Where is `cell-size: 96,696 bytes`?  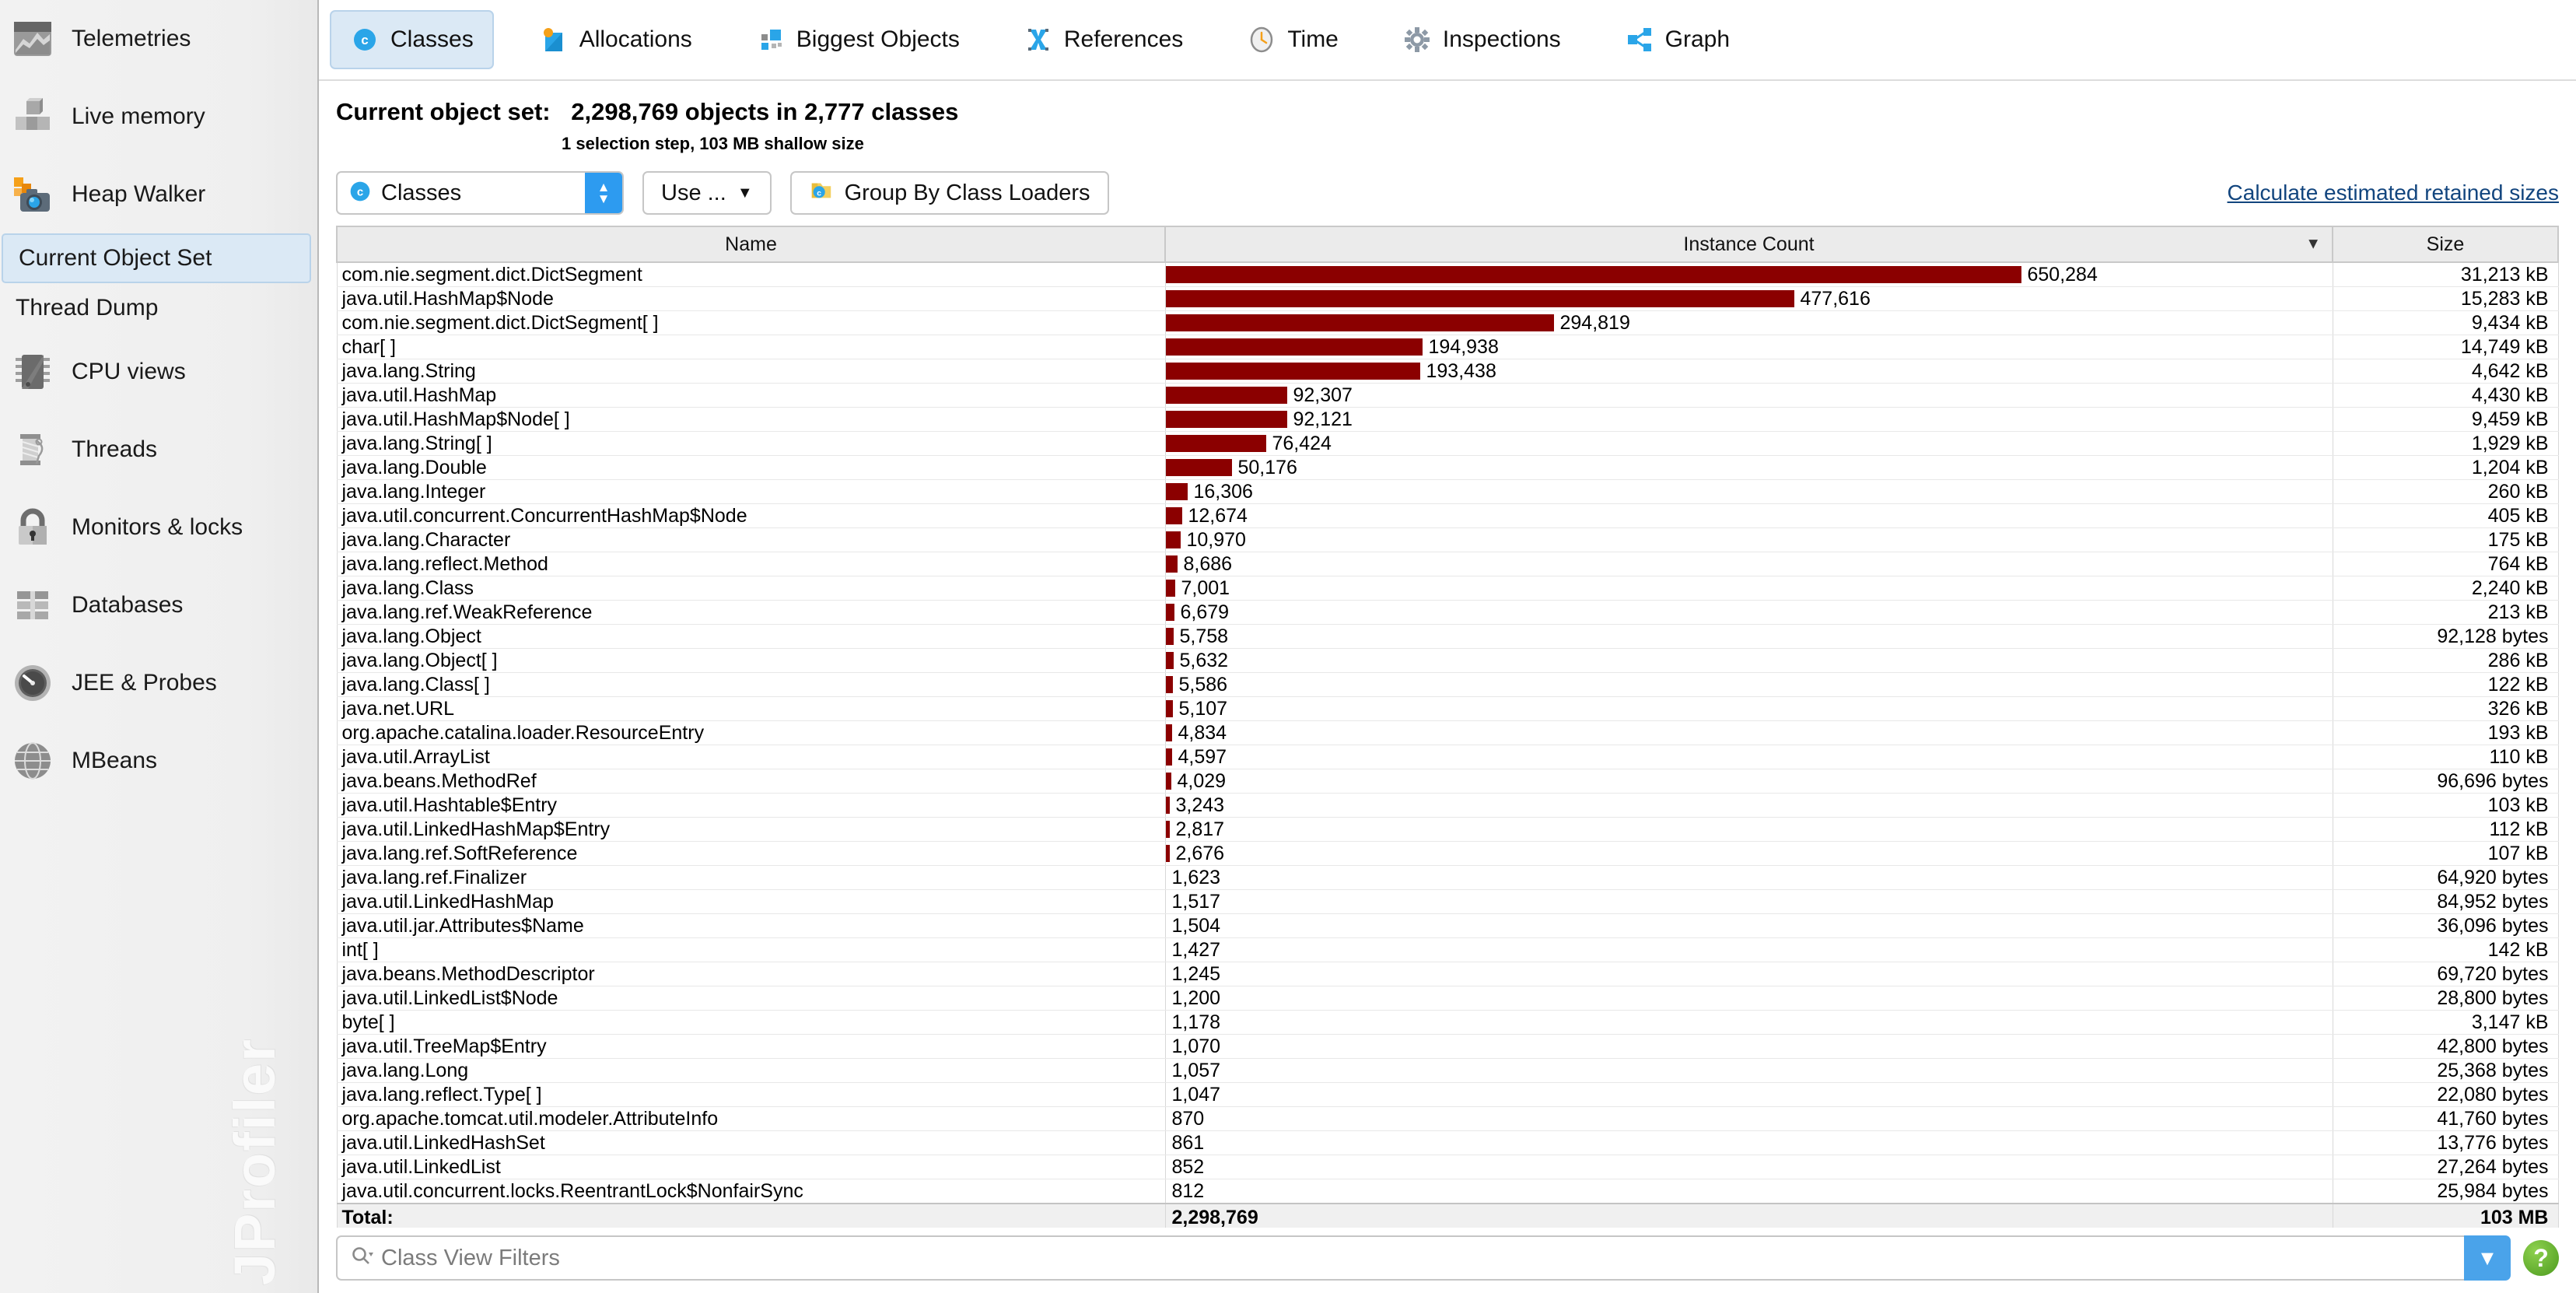 cell-size: 96,696 bytes is located at coordinates (2446, 781).